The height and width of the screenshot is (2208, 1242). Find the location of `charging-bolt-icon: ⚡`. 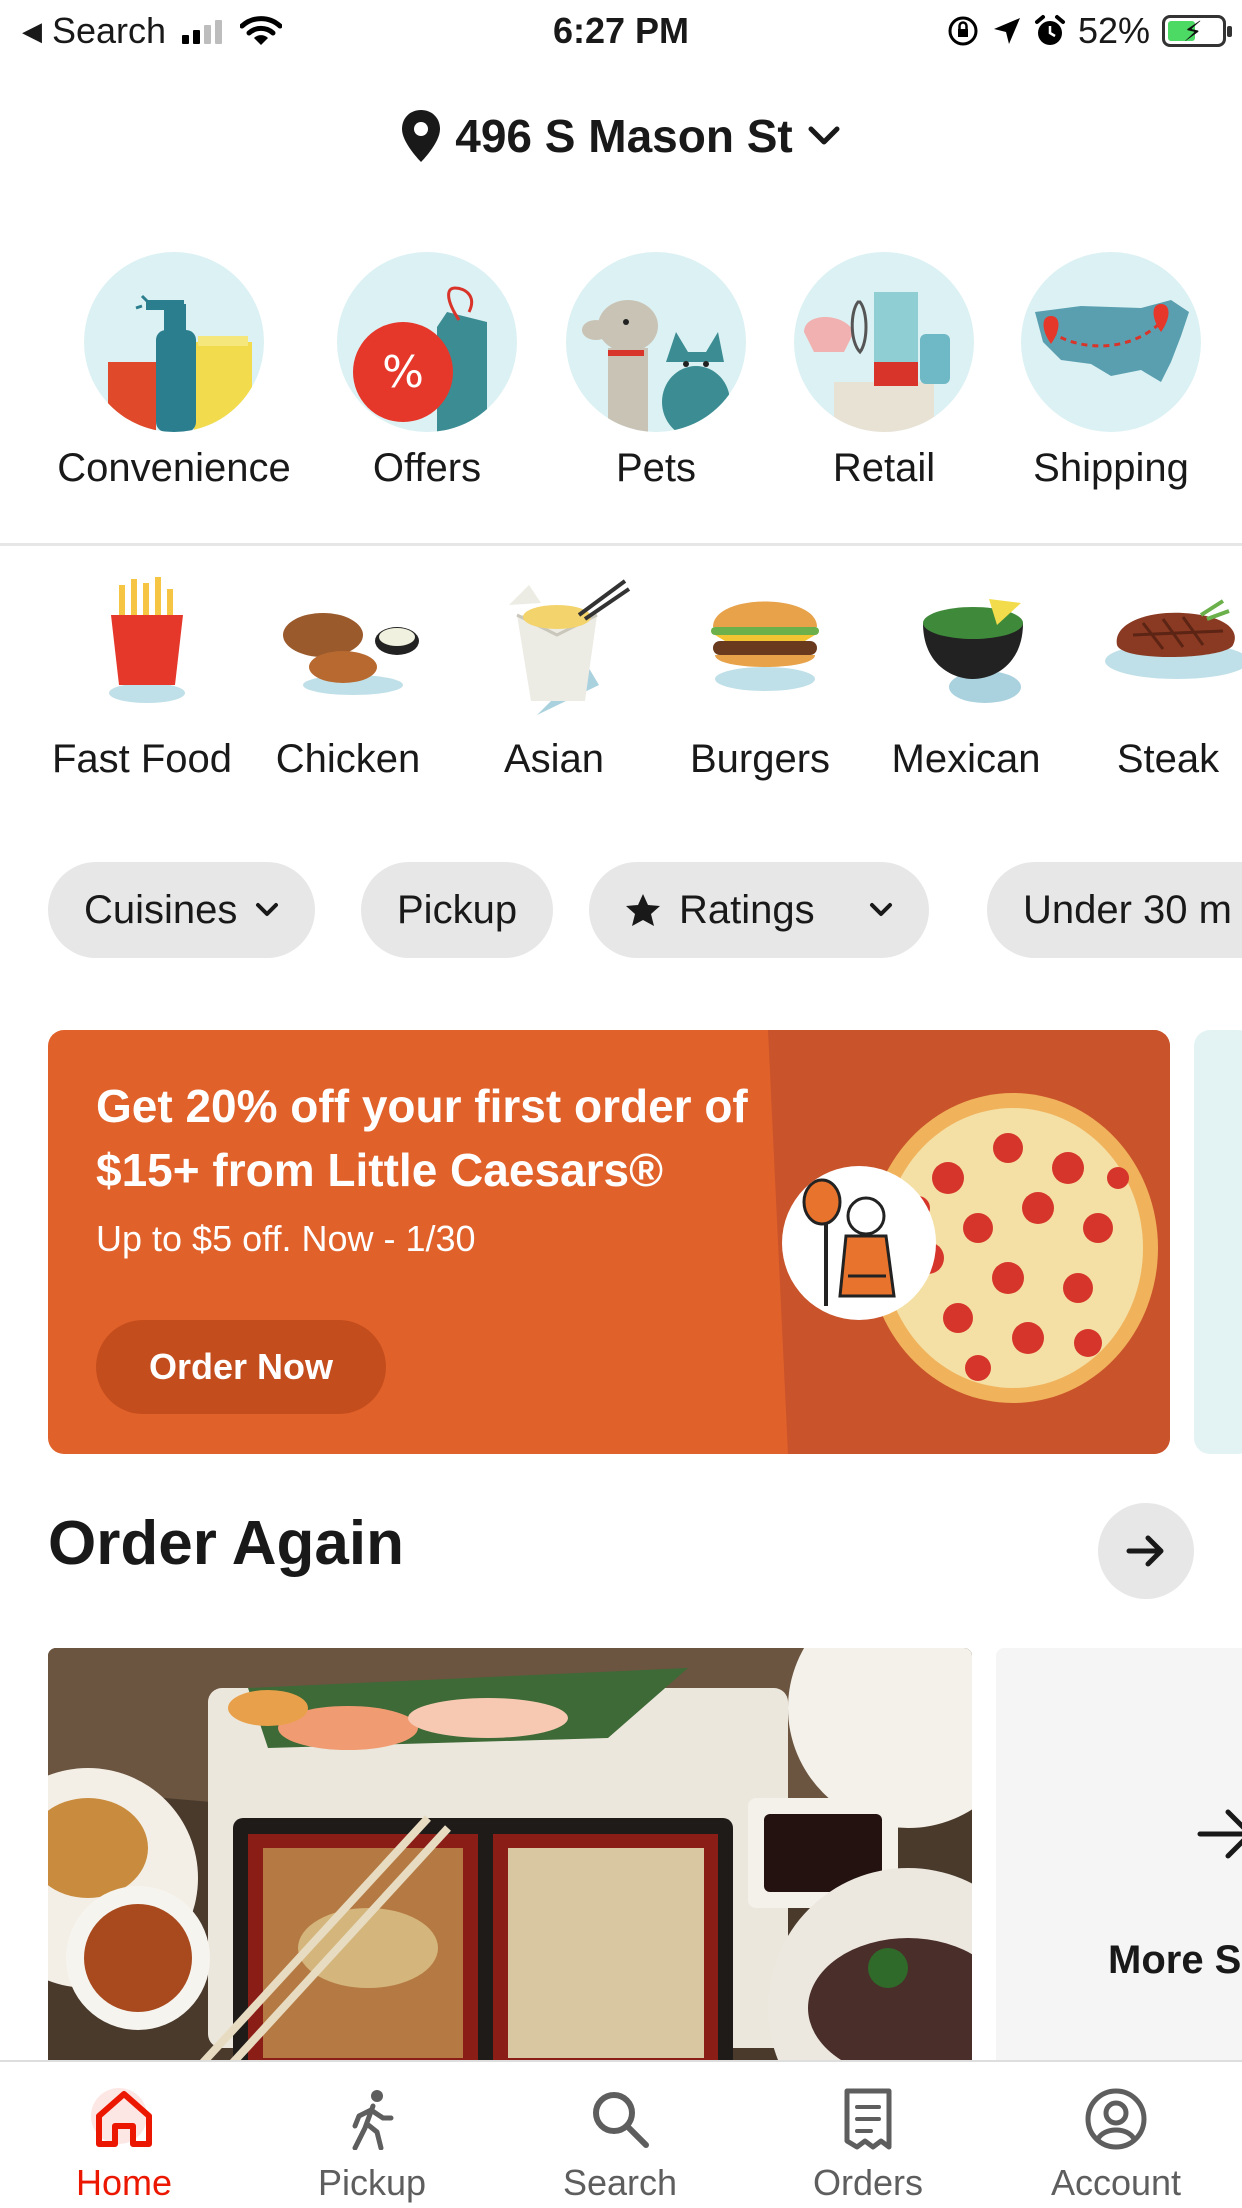

charging-bolt-icon: ⚡ is located at coordinates (1193, 31).